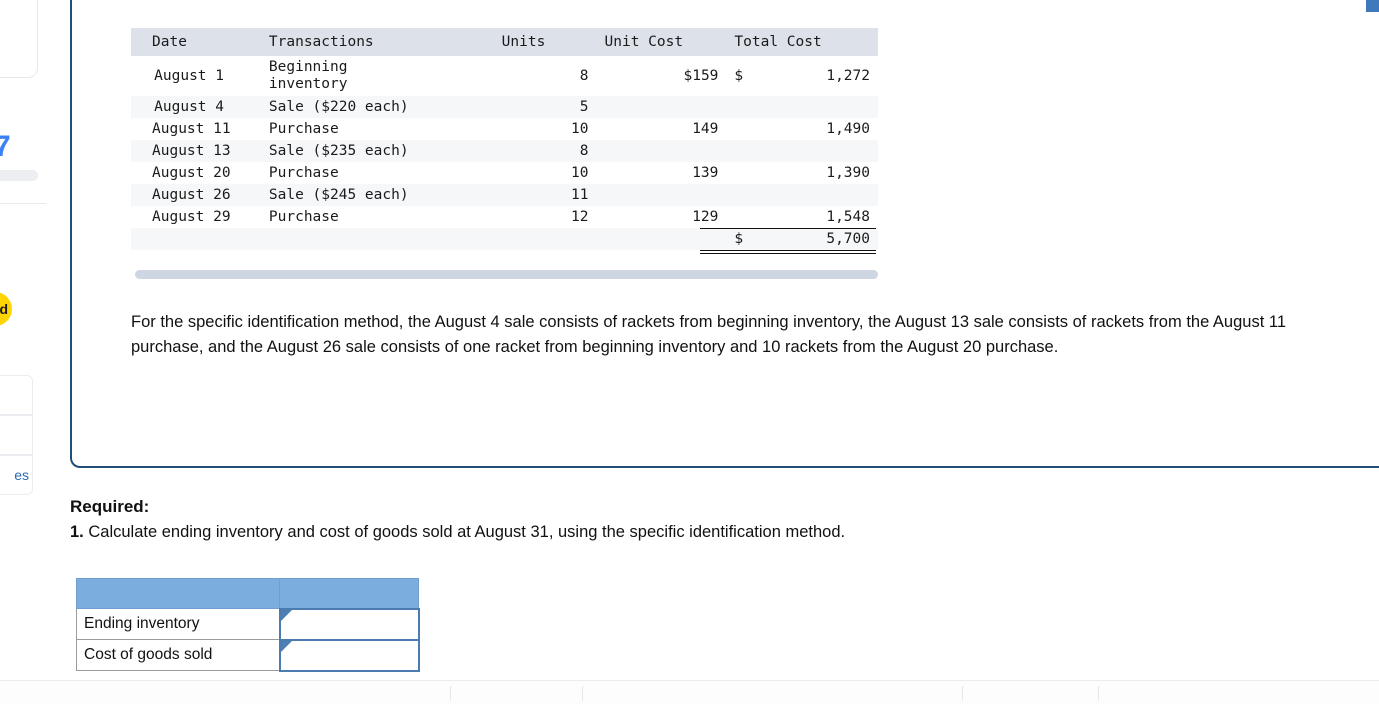  I want to click on cell-grand-total: 5,700, so click(805, 241).